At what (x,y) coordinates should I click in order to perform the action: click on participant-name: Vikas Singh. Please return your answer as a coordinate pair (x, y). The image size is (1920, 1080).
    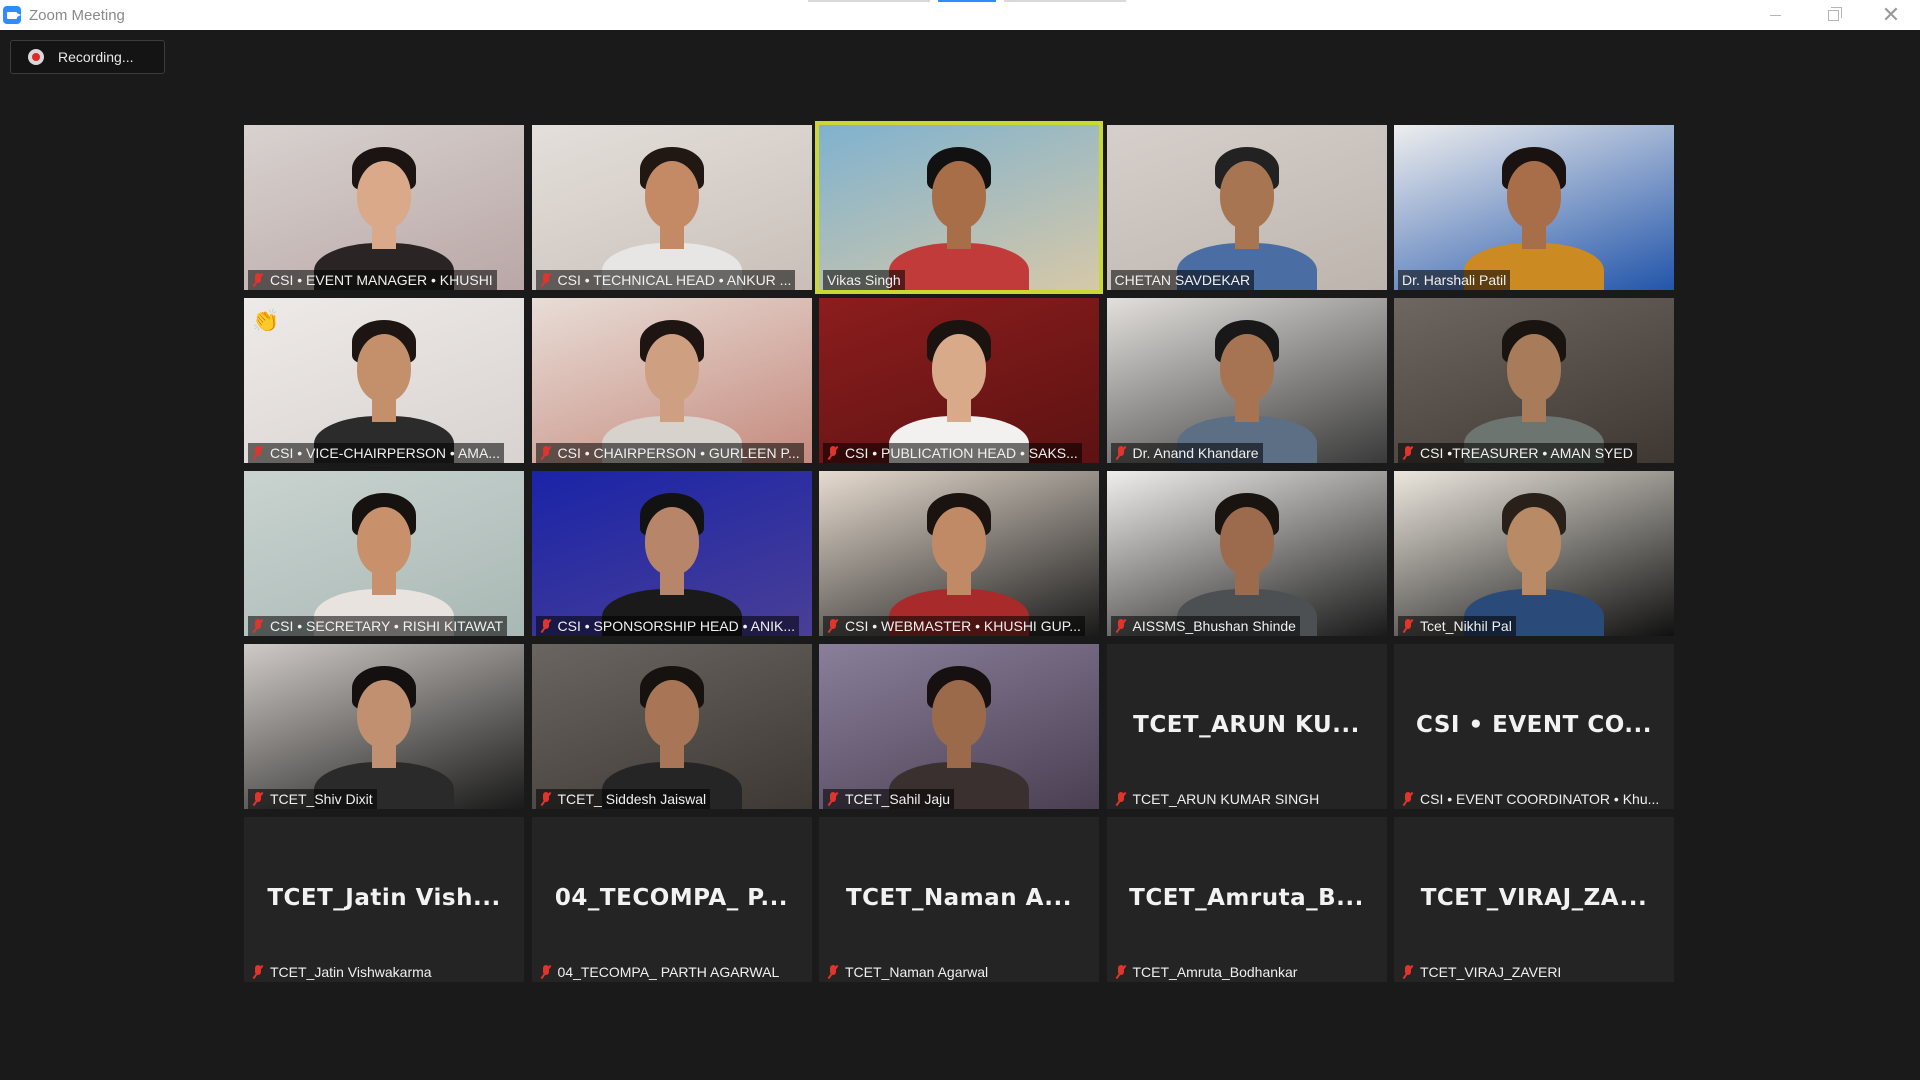
    Looking at the image, I should click on (864, 280).